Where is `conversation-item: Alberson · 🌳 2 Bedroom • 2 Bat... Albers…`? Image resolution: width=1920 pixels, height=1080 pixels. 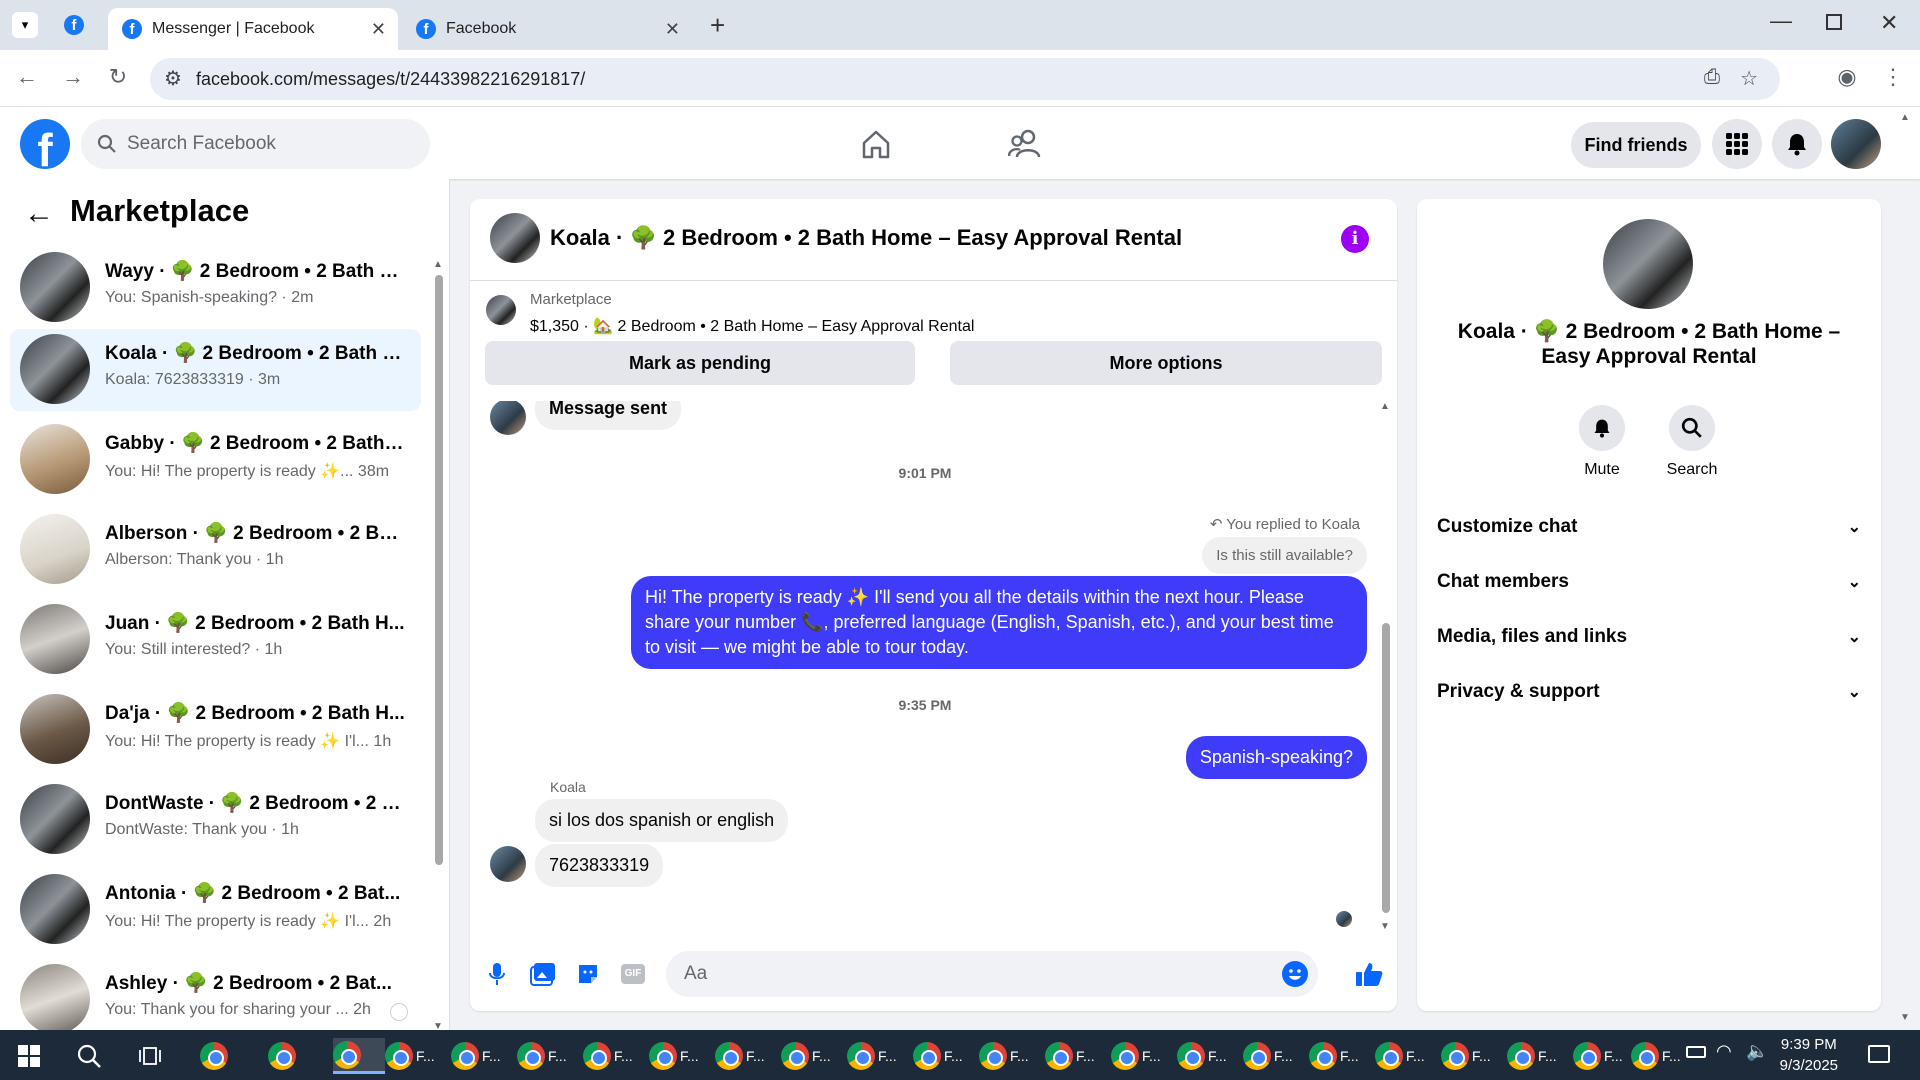 conversation-item: Alberson · 🌳 2 Bedroom • 2 Bat... Albers… is located at coordinates (215, 550).